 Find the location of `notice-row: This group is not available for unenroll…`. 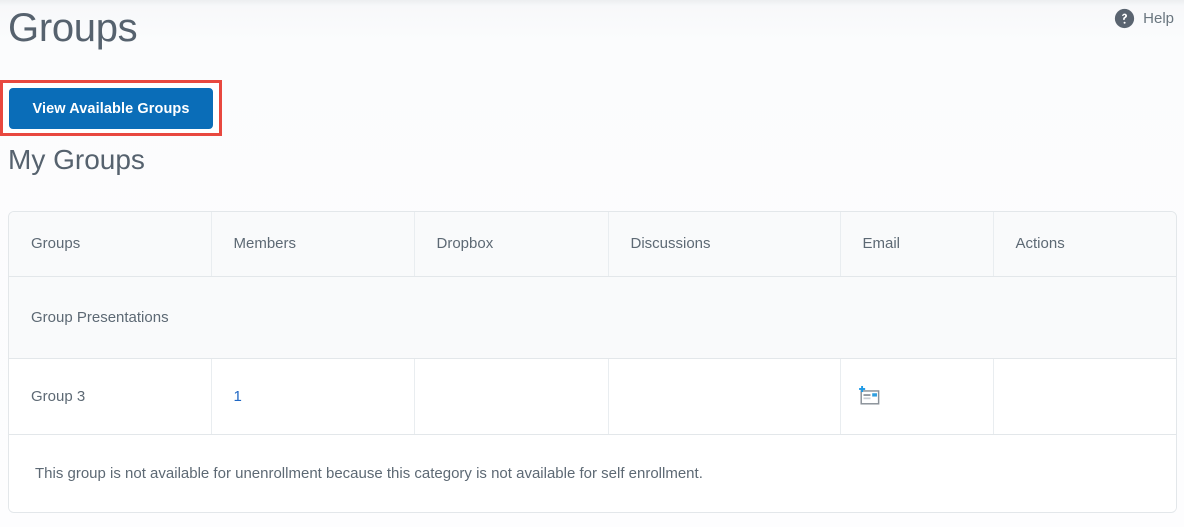

notice-row: This group is not available for unenroll… is located at coordinates (592, 473).